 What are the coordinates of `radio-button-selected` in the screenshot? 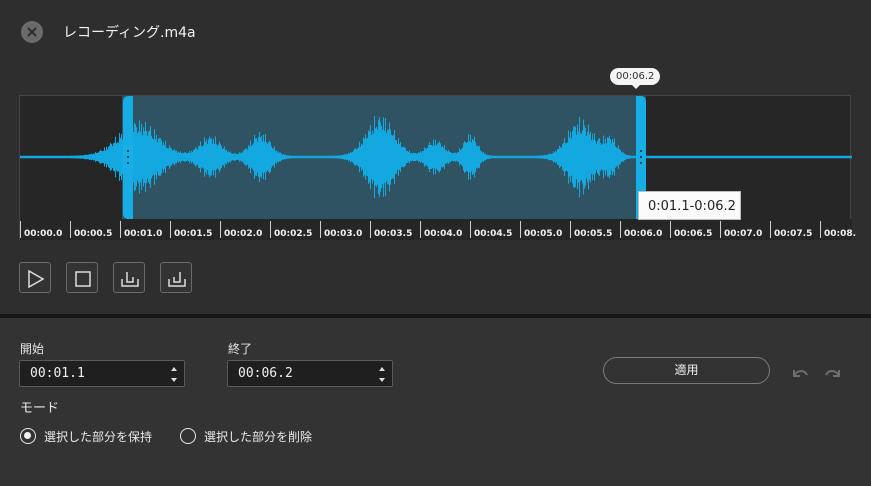 It's located at (28, 436).